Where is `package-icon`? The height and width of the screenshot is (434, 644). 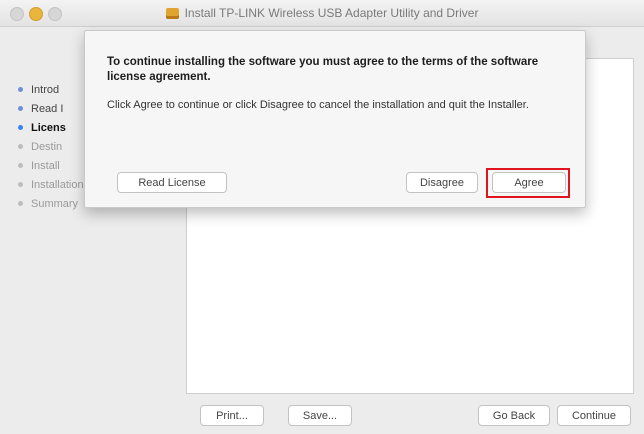 package-icon is located at coordinates (172, 13).